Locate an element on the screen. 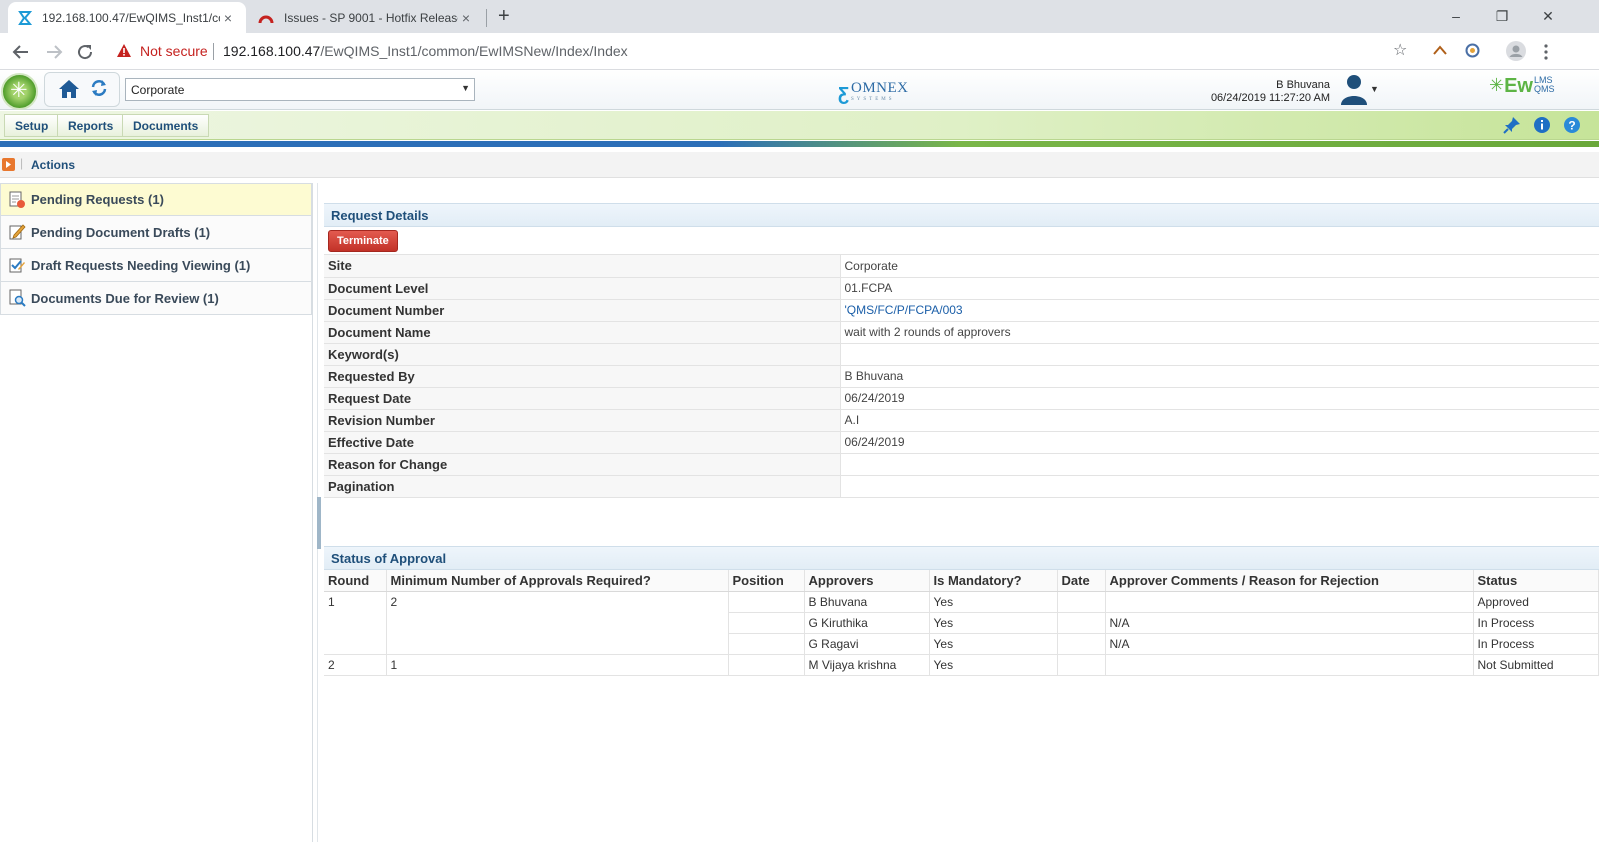 Image resolution: width=1599 pixels, height=842 pixels. reload-icon is located at coordinates (85, 52).